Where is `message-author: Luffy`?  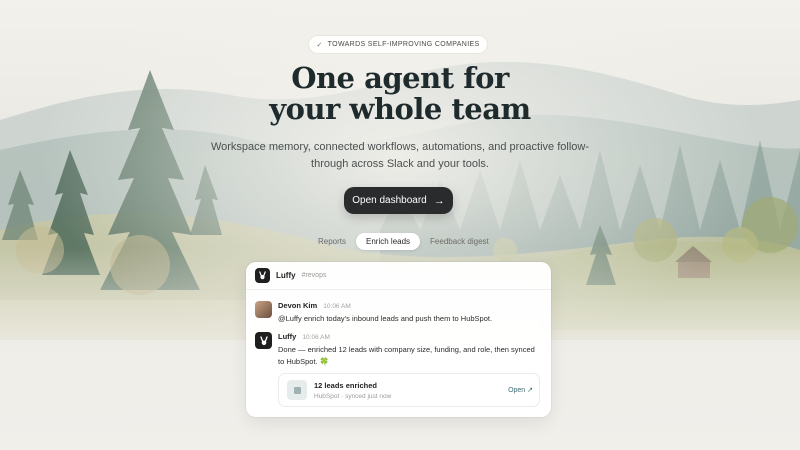
message-author: Luffy is located at coordinates (287, 336).